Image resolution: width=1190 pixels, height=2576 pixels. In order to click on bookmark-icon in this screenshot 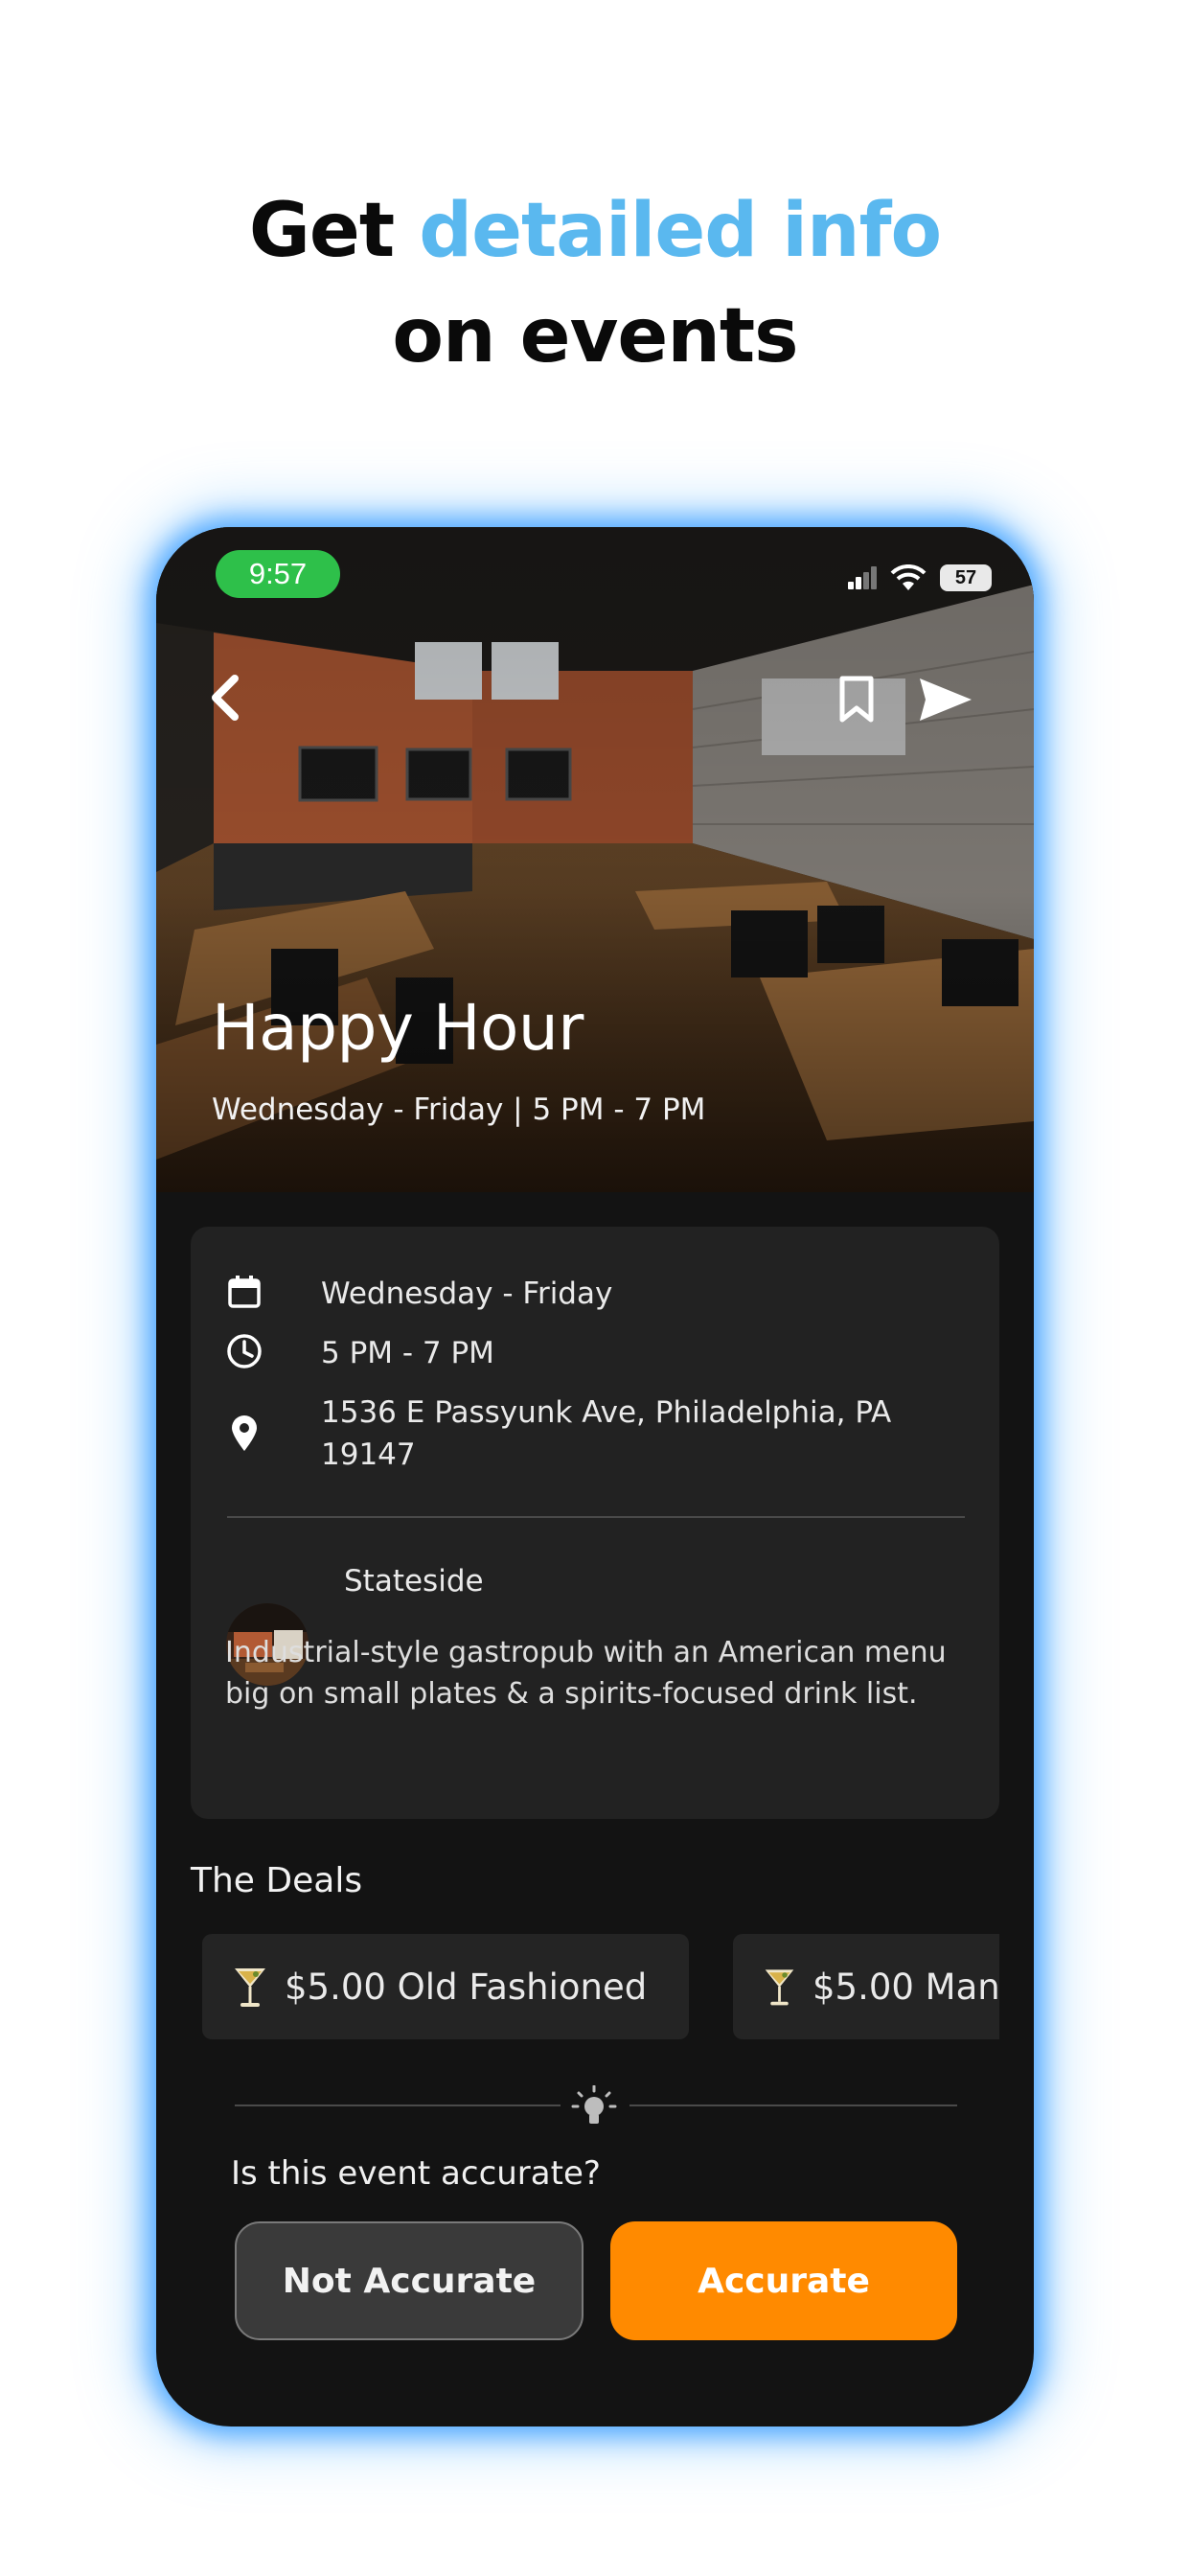, I will do `click(857, 699)`.